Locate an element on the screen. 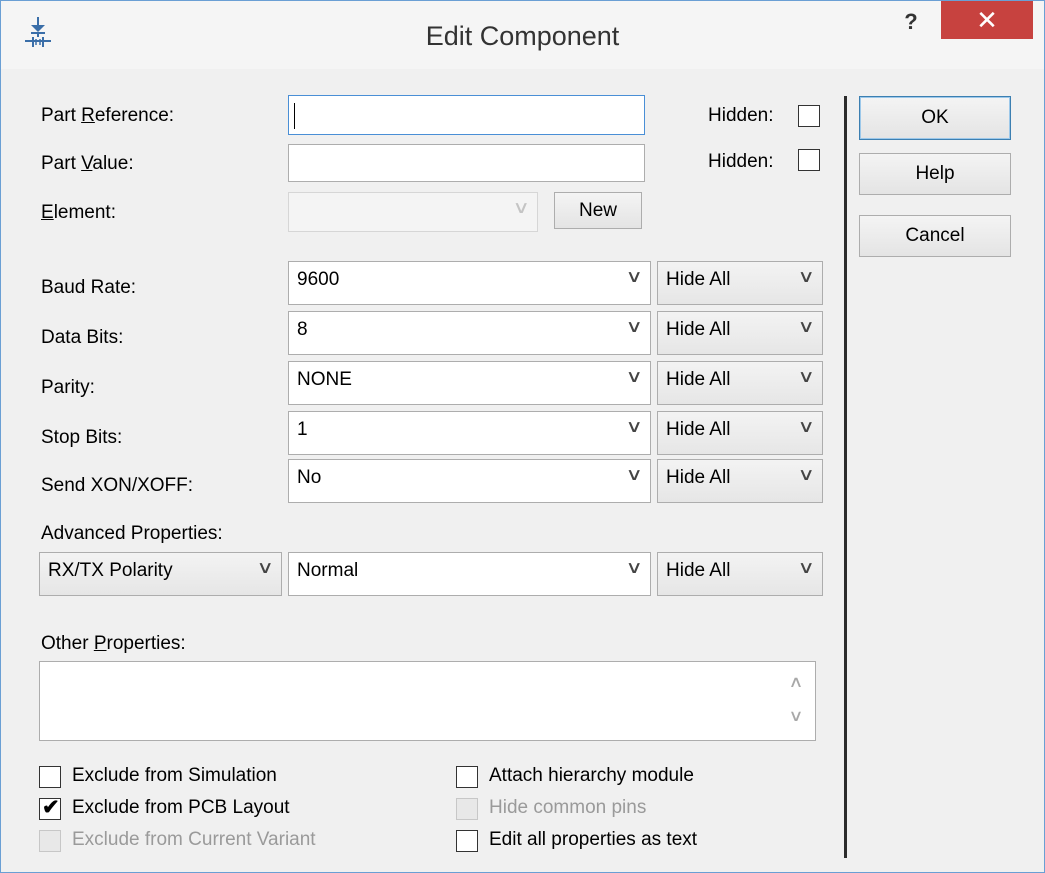 The image size is (1045, 873). property-label-parity: Parity: is located at coordinates (68, 387).